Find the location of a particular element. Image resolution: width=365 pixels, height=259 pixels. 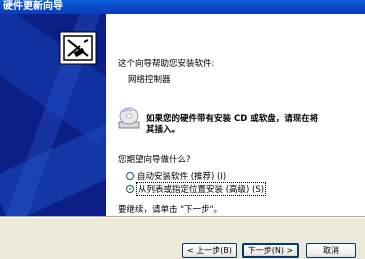

window-title: 硬件更新向导 is located at coordinates (182, 7).